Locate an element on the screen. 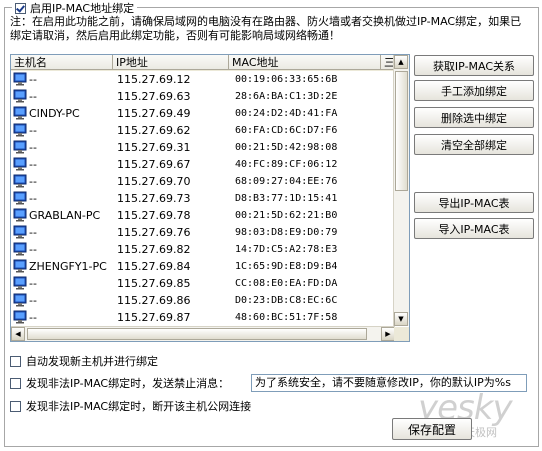 Image resolution: width=542 pixels, height=451 pixels. export-table-button: 导出IP-MAC表 is located at coordinates (474, 202).